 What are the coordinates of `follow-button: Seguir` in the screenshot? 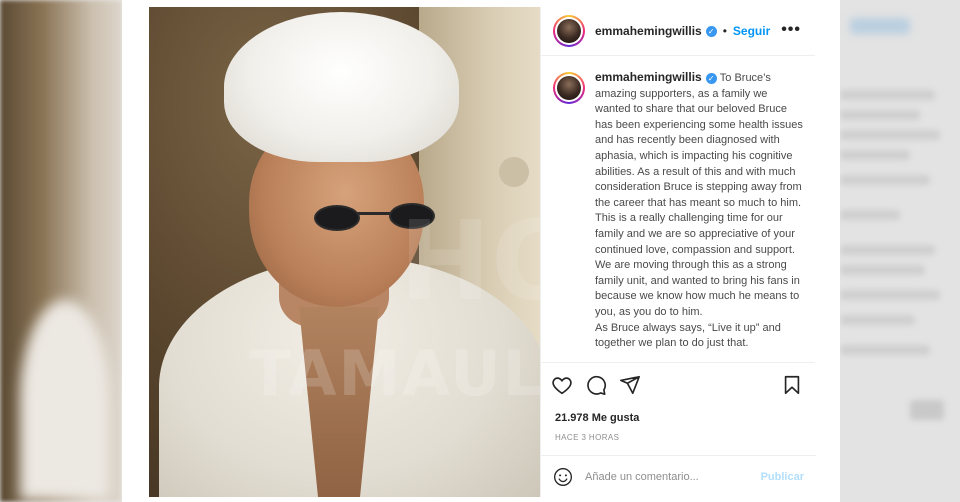 It's located at (751, 31).